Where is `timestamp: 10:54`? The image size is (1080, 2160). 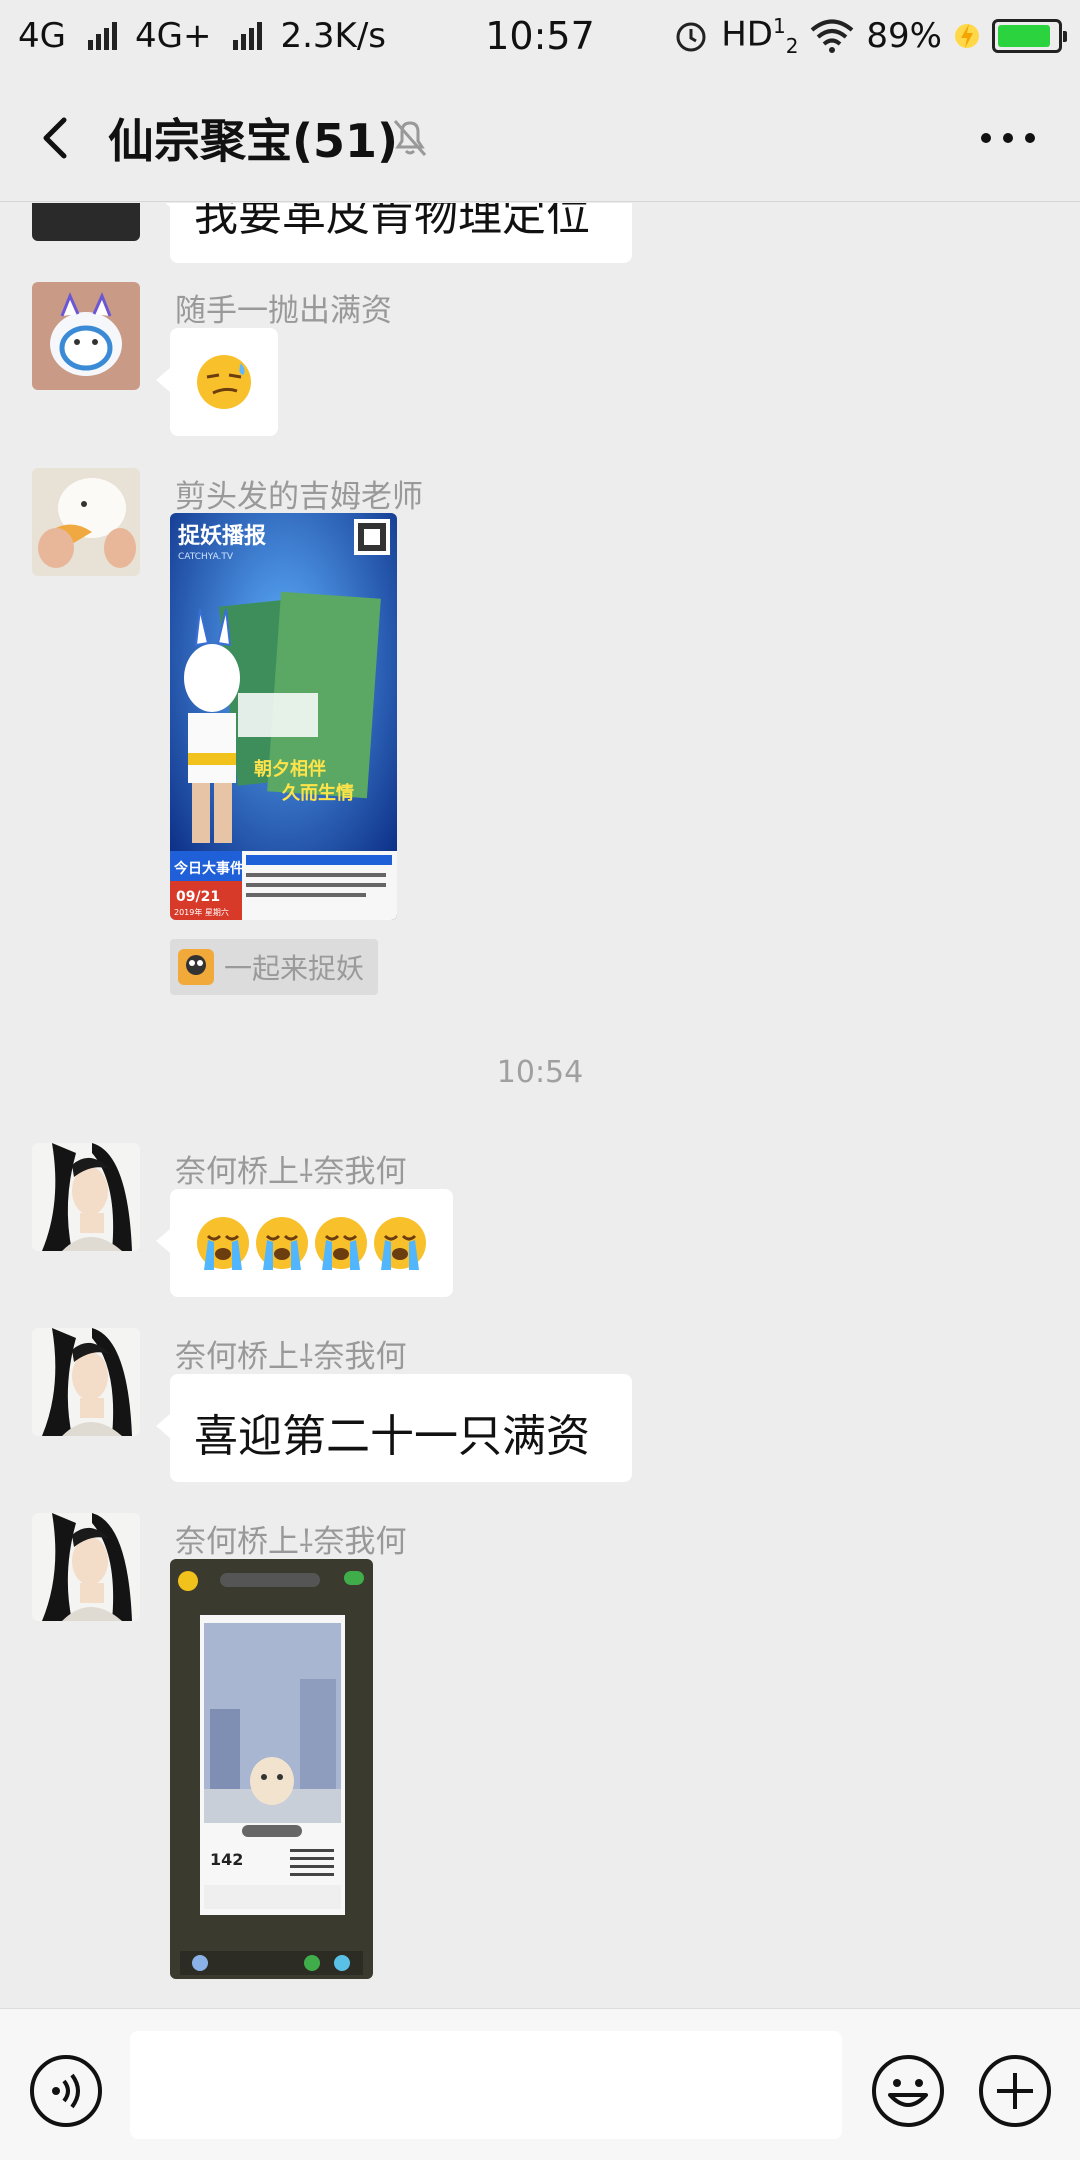
timestamp: 10:54 is located at coordinates (540, 1072).